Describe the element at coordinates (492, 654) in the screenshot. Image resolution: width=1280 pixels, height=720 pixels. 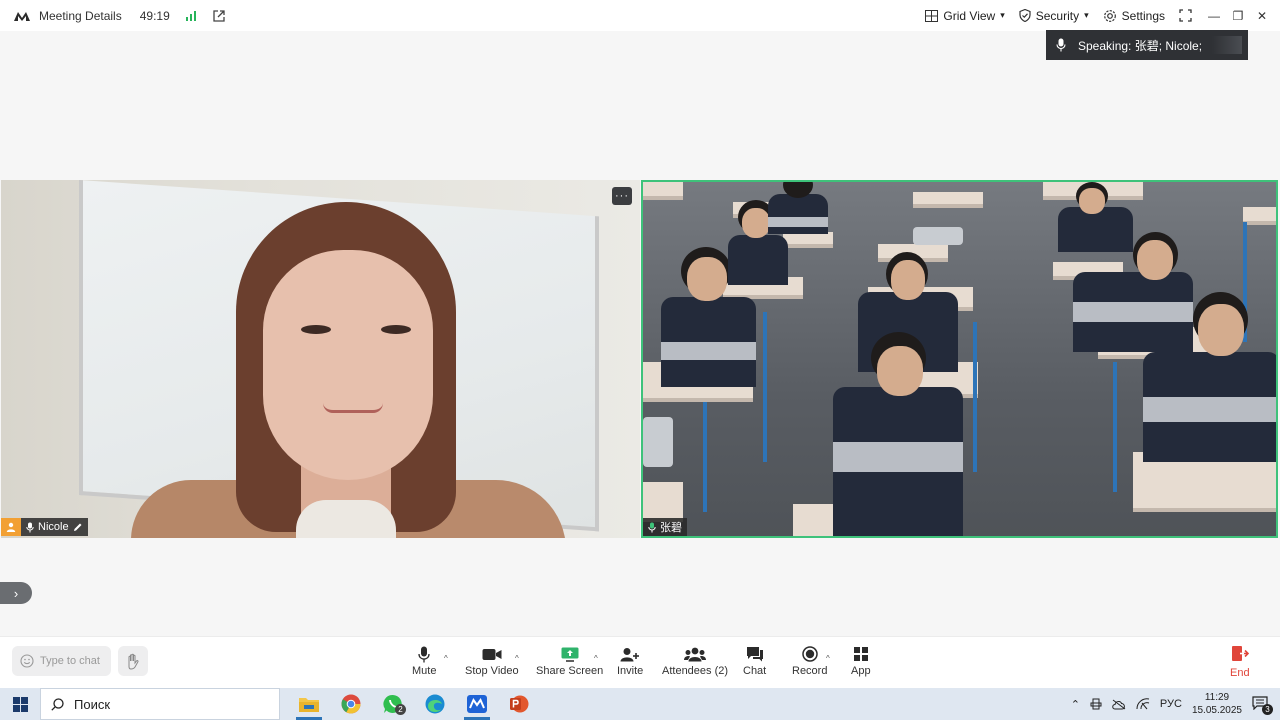
I see `video-camera-icon` at that location.